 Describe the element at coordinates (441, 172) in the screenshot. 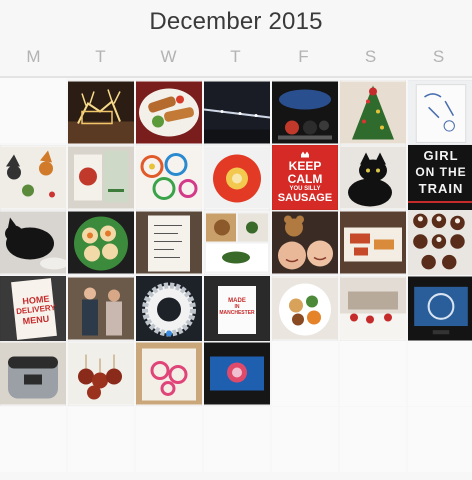

I see `book-title-line-2: ON THE` at that location.